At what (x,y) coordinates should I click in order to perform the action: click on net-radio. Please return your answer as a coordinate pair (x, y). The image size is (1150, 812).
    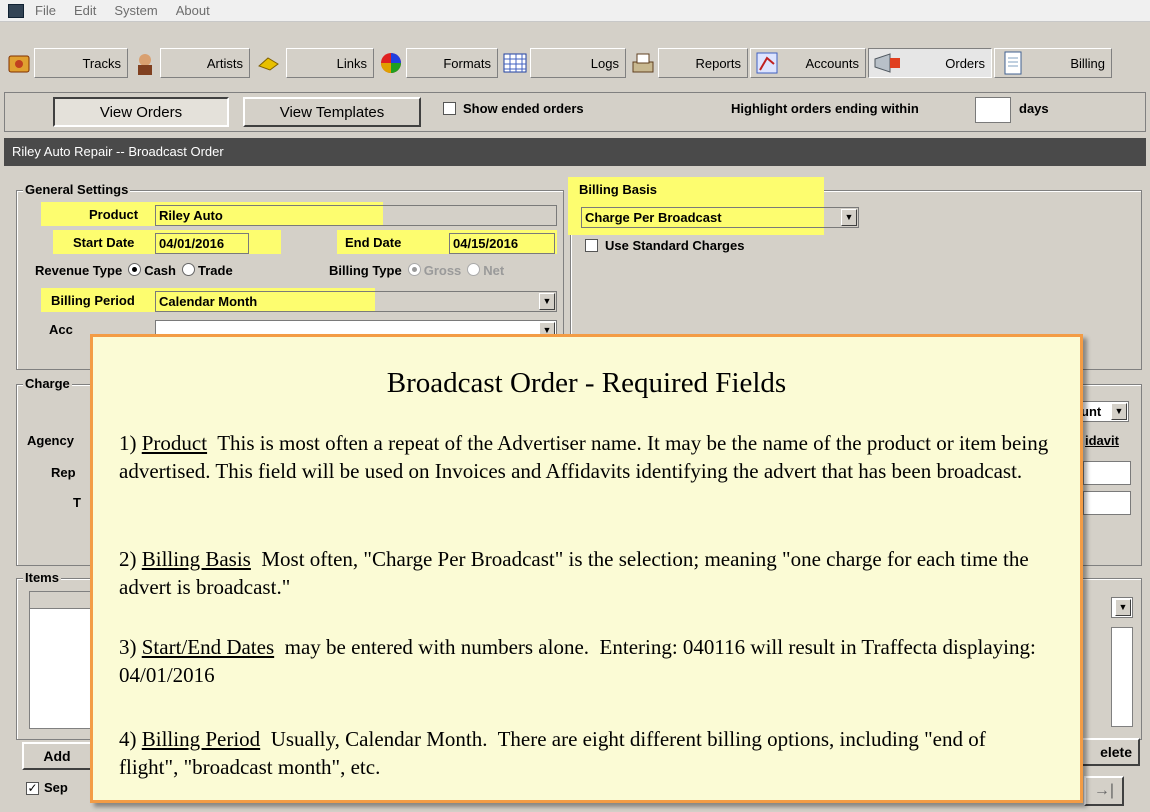
    Looking at the image, I should click on (474, 269).